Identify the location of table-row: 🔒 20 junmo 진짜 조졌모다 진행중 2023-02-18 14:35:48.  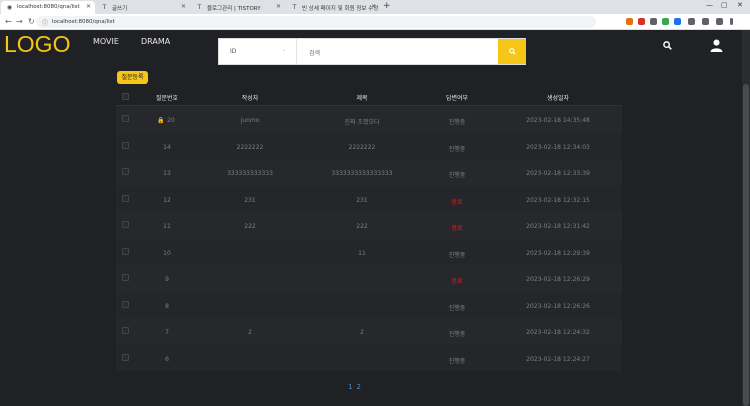
(369, 119).